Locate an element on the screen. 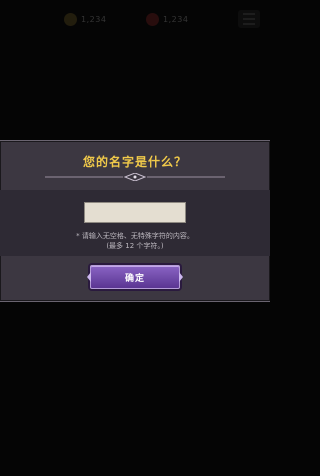 The width and height of the screenshot is (320, 476). ornament-divider-icon is located at coordinates (135, 177).